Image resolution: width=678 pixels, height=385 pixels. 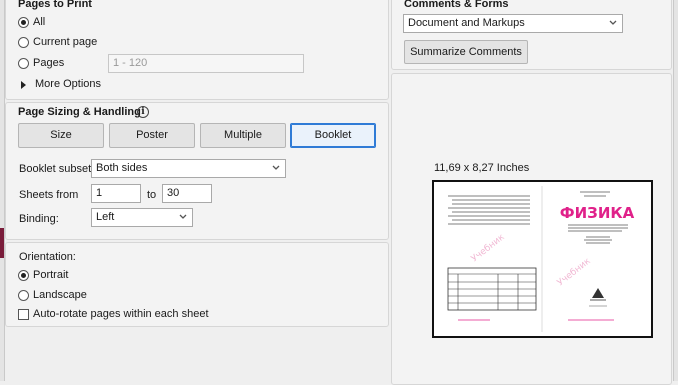 I want to click on radio-pages, so click(x=23, y=63).